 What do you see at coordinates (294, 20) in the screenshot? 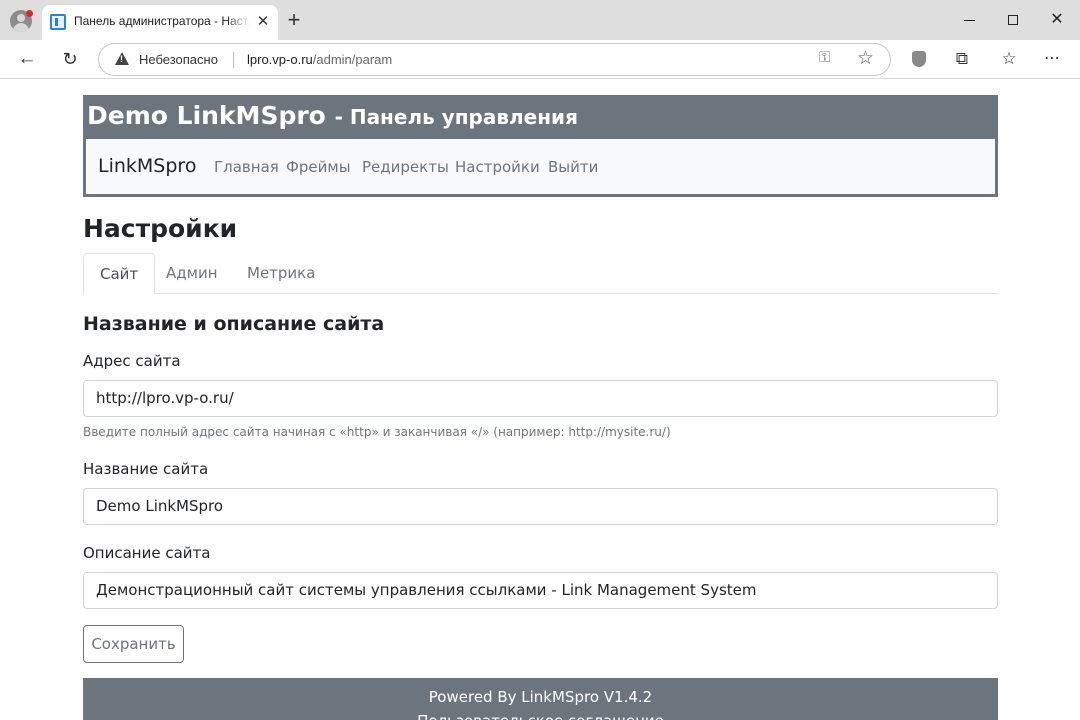
I see `new-tab-button: +` at bounding box center [294, 20].